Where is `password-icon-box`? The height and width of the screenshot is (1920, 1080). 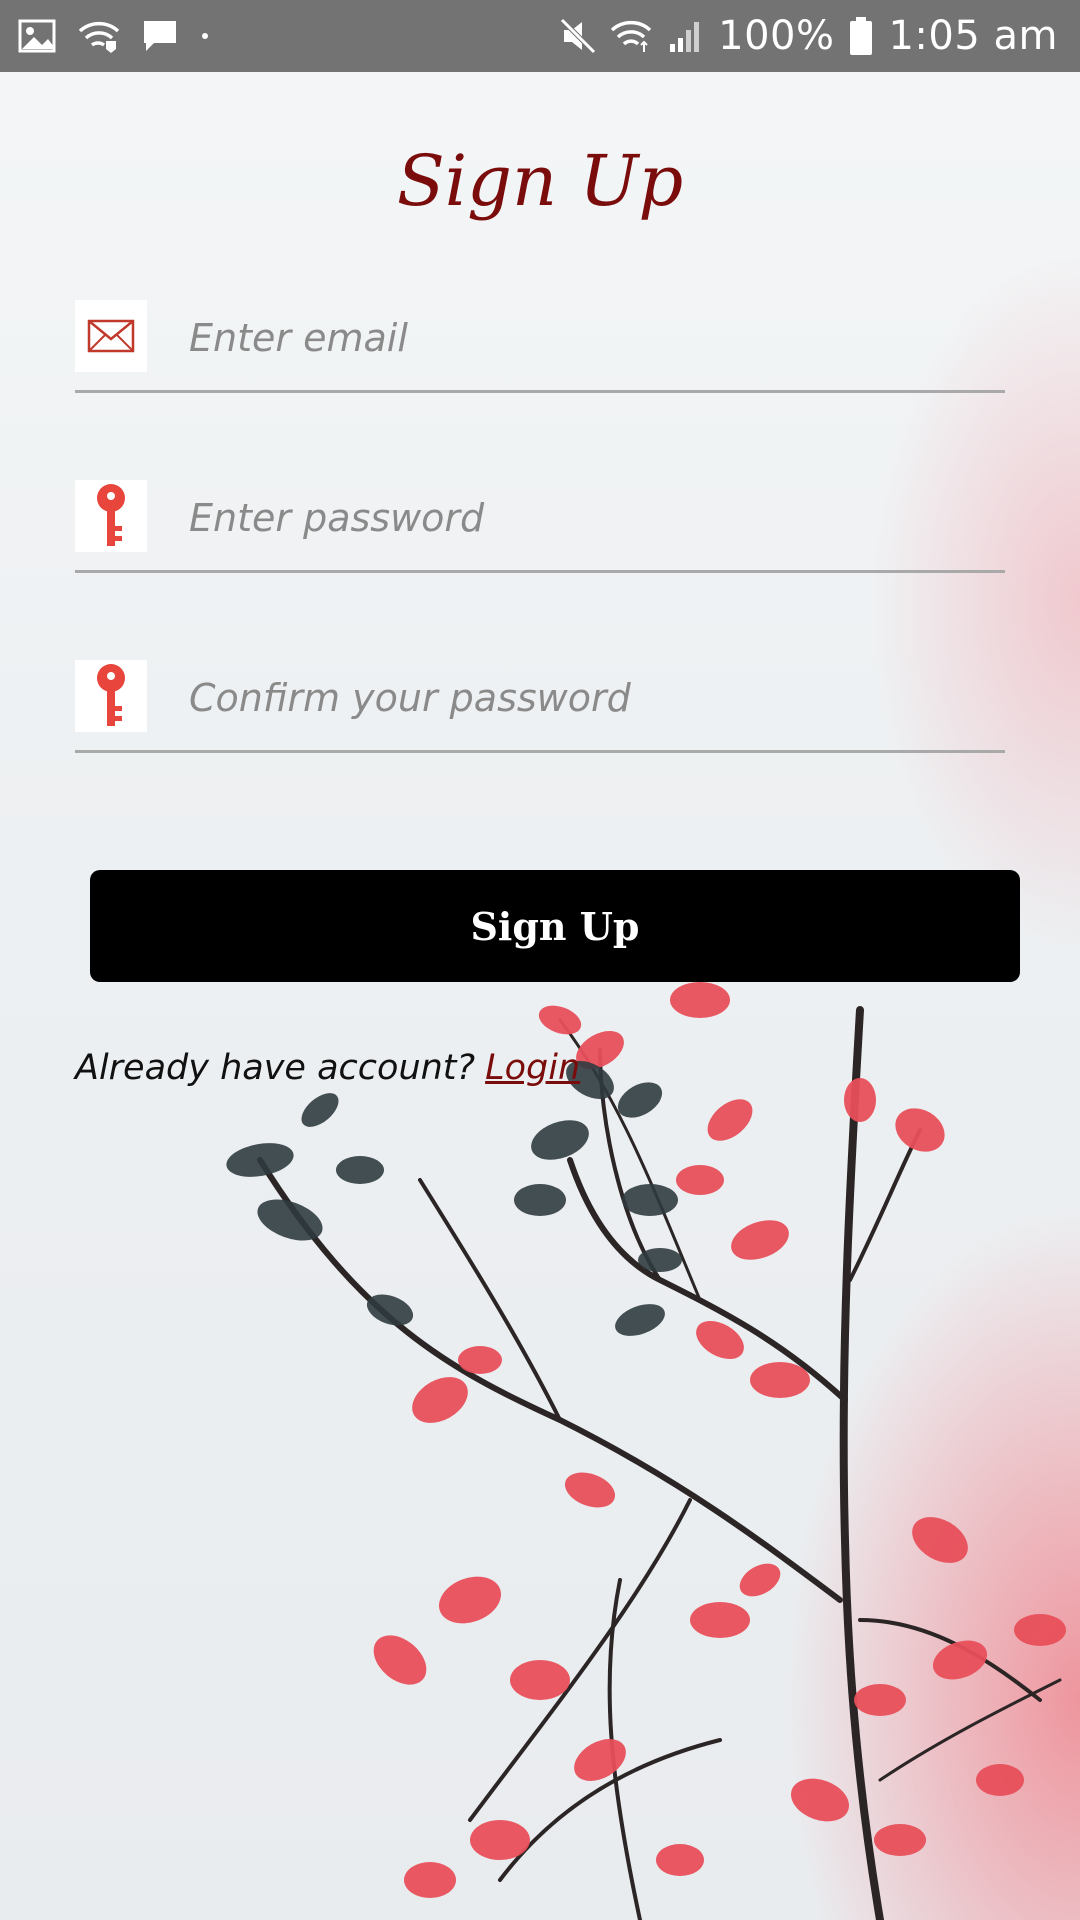
password-icon-box is located at coordinates (111, 516).